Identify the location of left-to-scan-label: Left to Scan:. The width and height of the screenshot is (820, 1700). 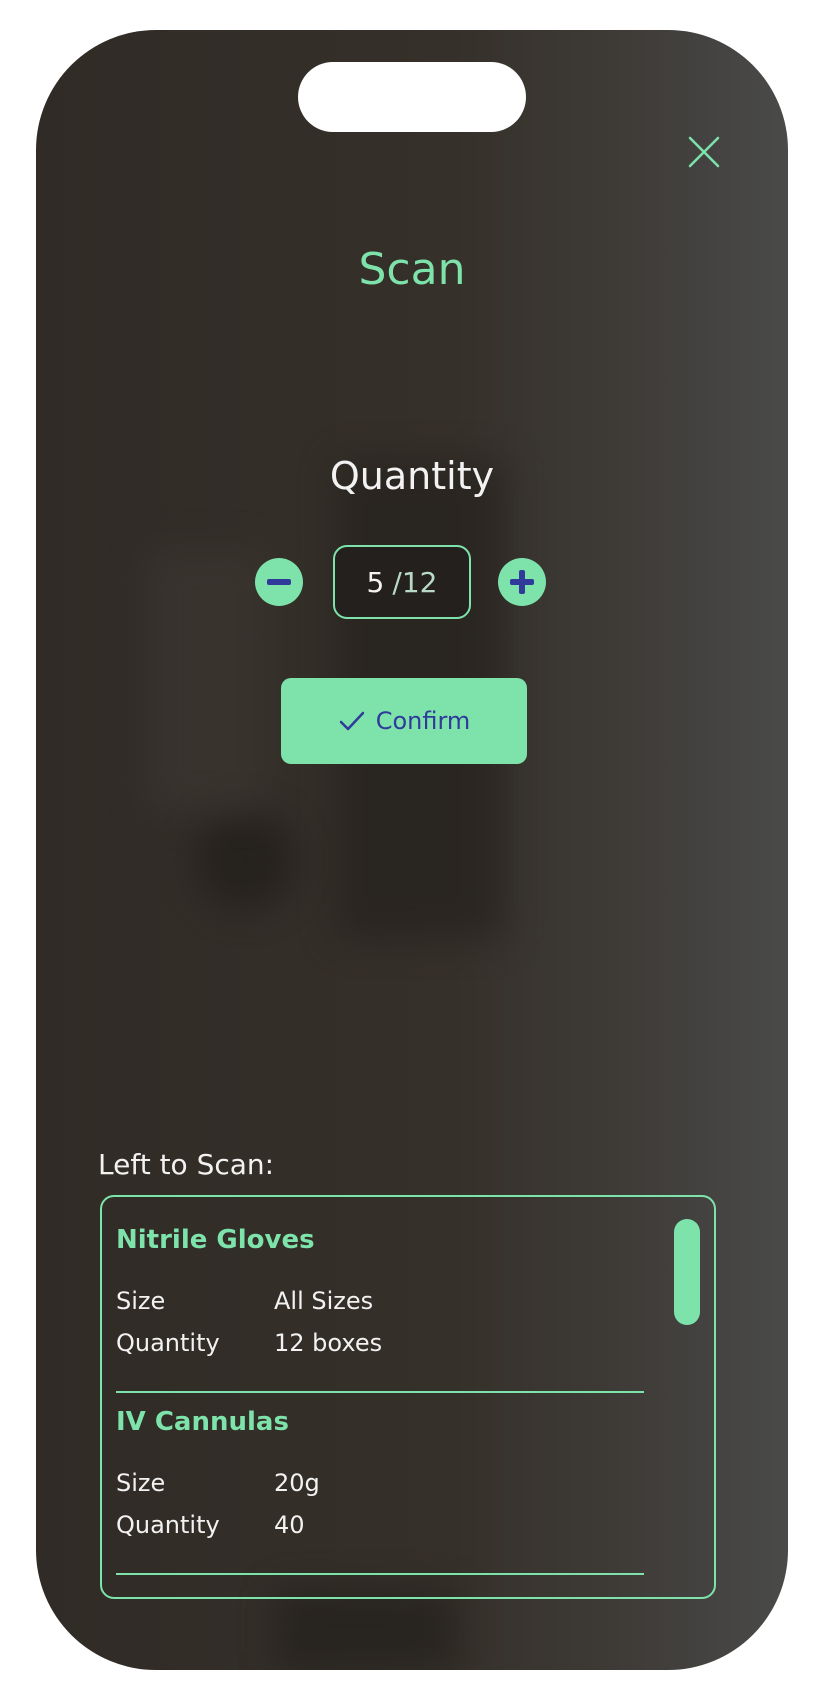
(186, 1164).